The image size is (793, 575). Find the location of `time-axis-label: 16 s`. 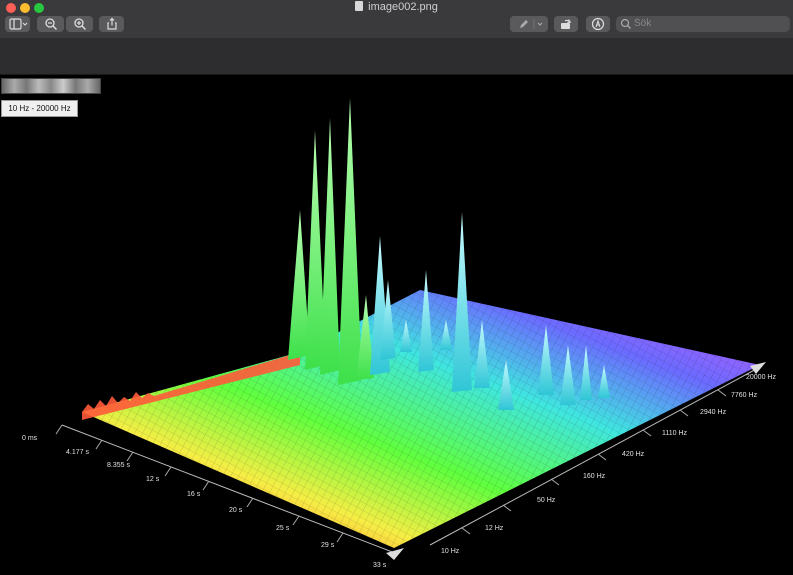

time-axis-label: 16 s is located at coordinates (194, 494).